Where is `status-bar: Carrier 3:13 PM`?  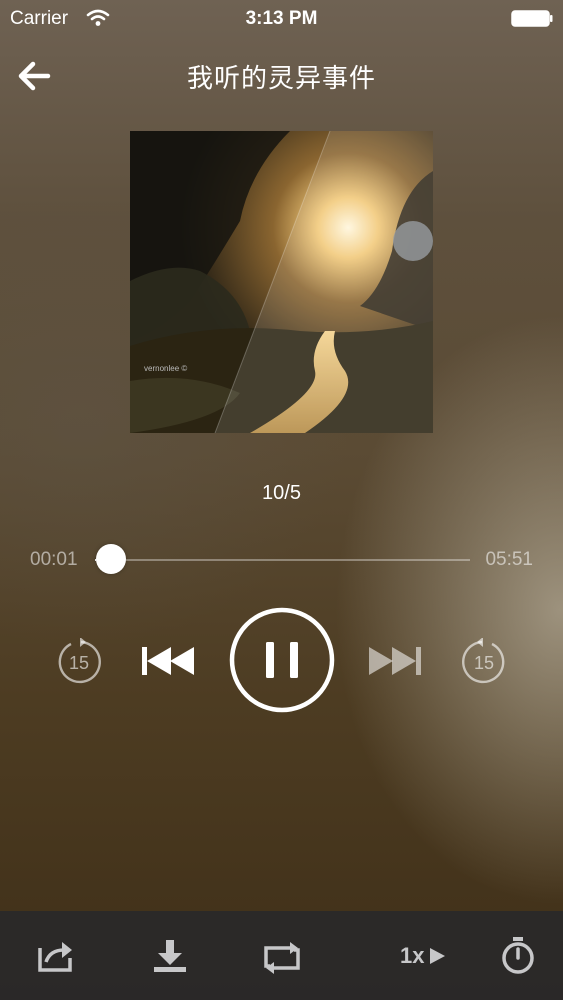
status-bar: Carrier 3:13 PM is located at coordinates (281, 19).